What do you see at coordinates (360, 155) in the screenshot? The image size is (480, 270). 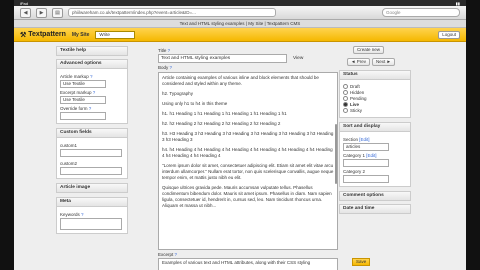 I see `category1-label: Category 1 [Edit]` at bounding box center [360, 155].